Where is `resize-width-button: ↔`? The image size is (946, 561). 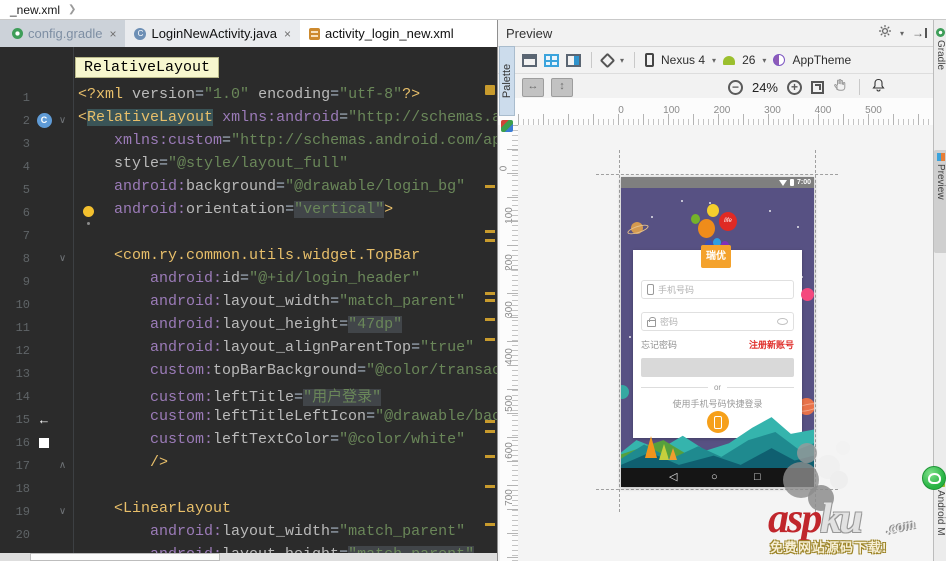 resize-width-button: ↔ is located at coordinates (533, 87).